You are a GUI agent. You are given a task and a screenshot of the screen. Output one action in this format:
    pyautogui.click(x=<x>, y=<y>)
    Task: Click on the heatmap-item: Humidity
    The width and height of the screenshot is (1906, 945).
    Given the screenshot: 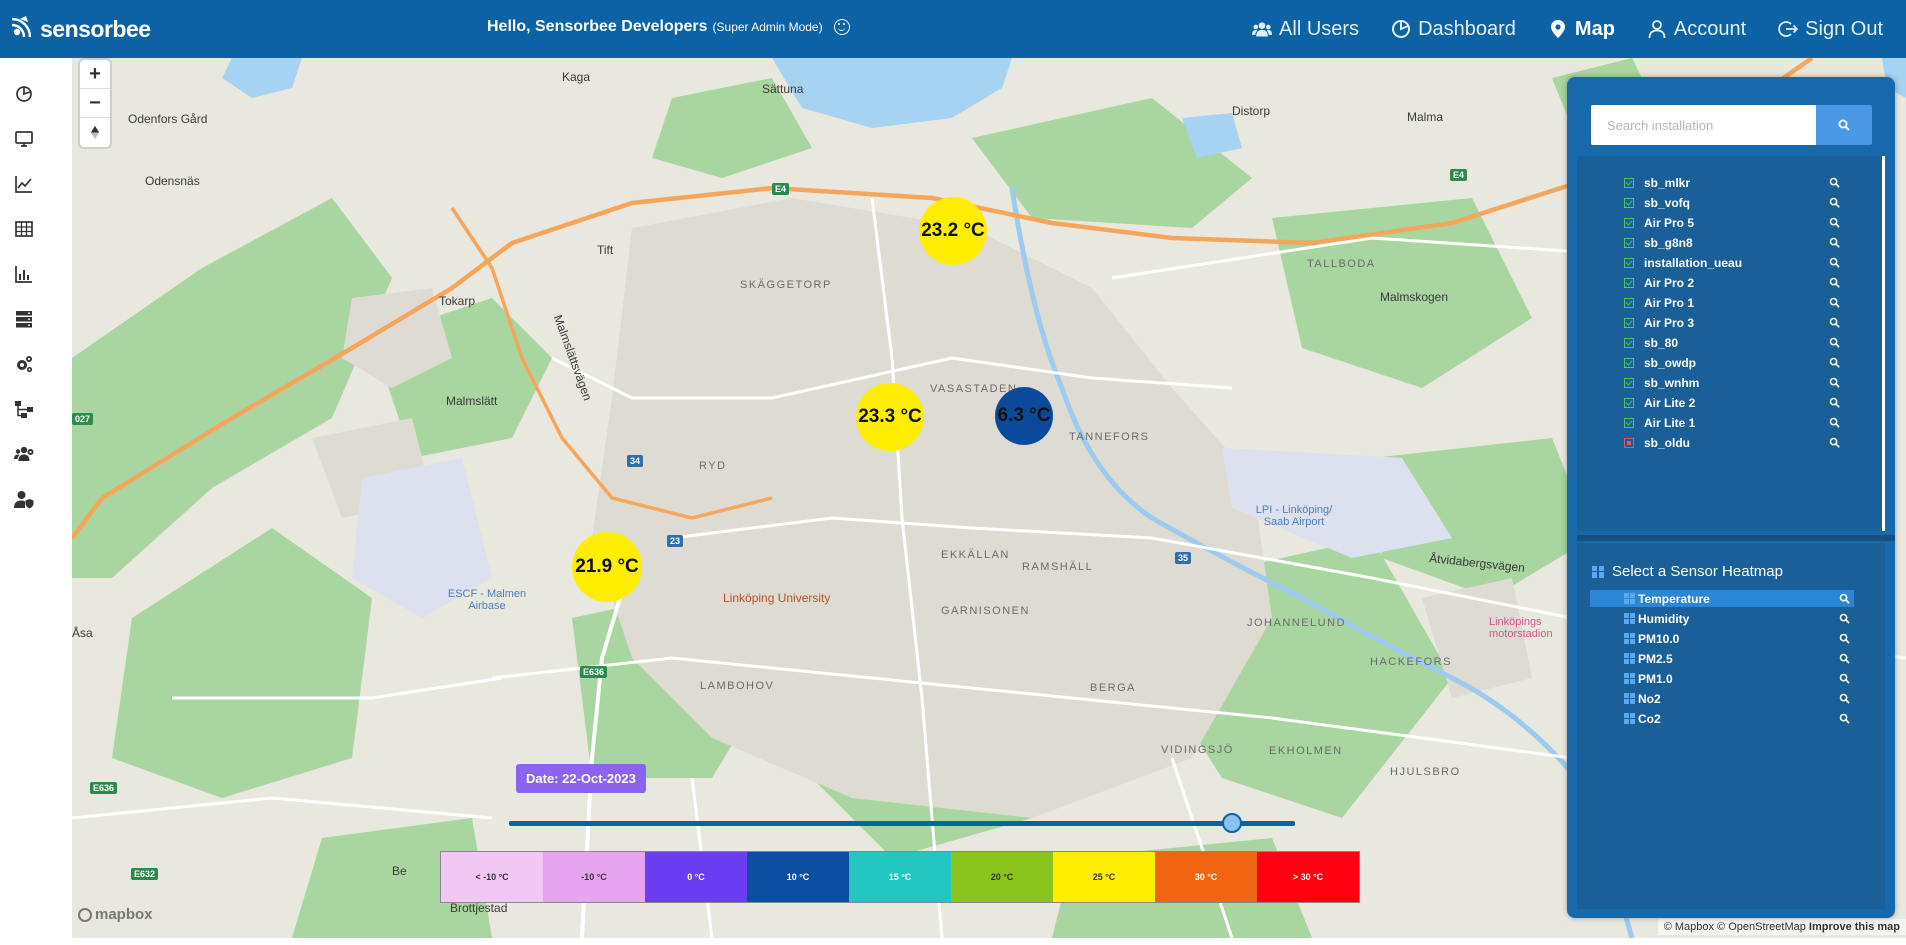 What is the action you would take?
    pyautogui.click(x=1722, y=618)
    